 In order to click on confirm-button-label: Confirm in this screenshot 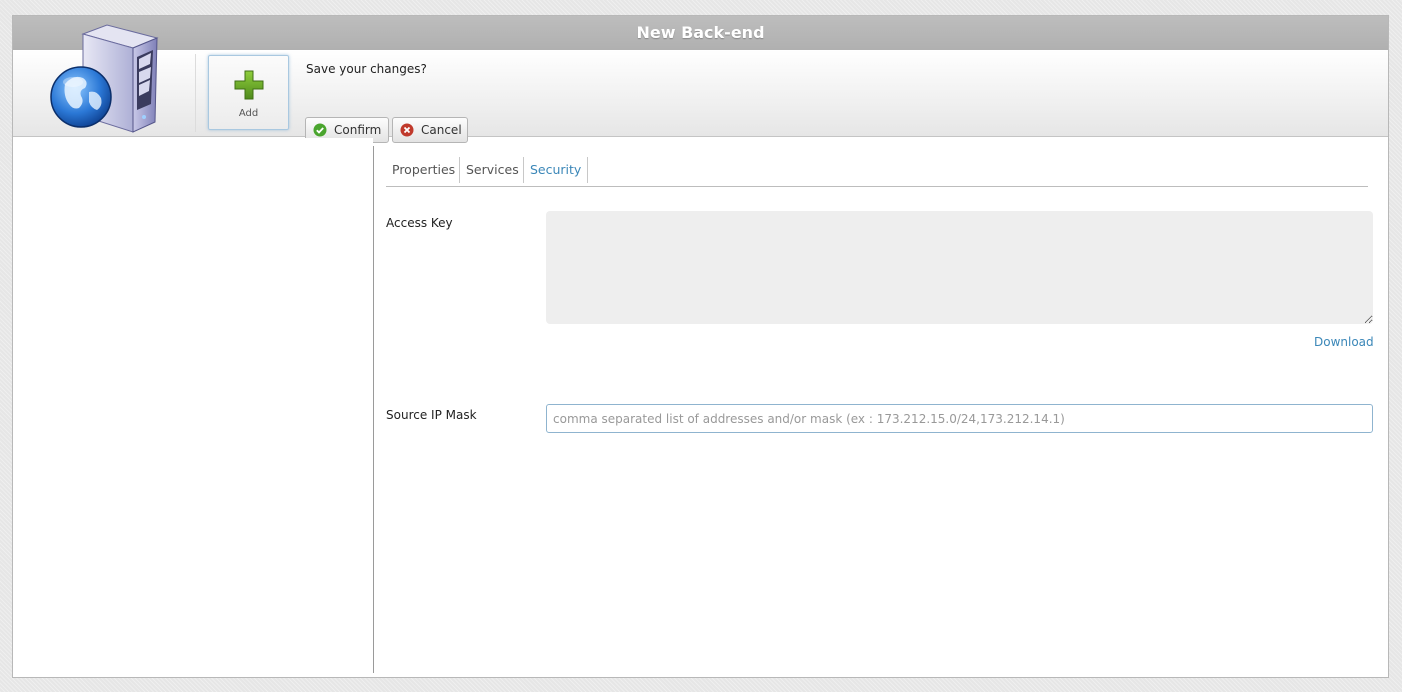, I will do `click(358, 130)`.